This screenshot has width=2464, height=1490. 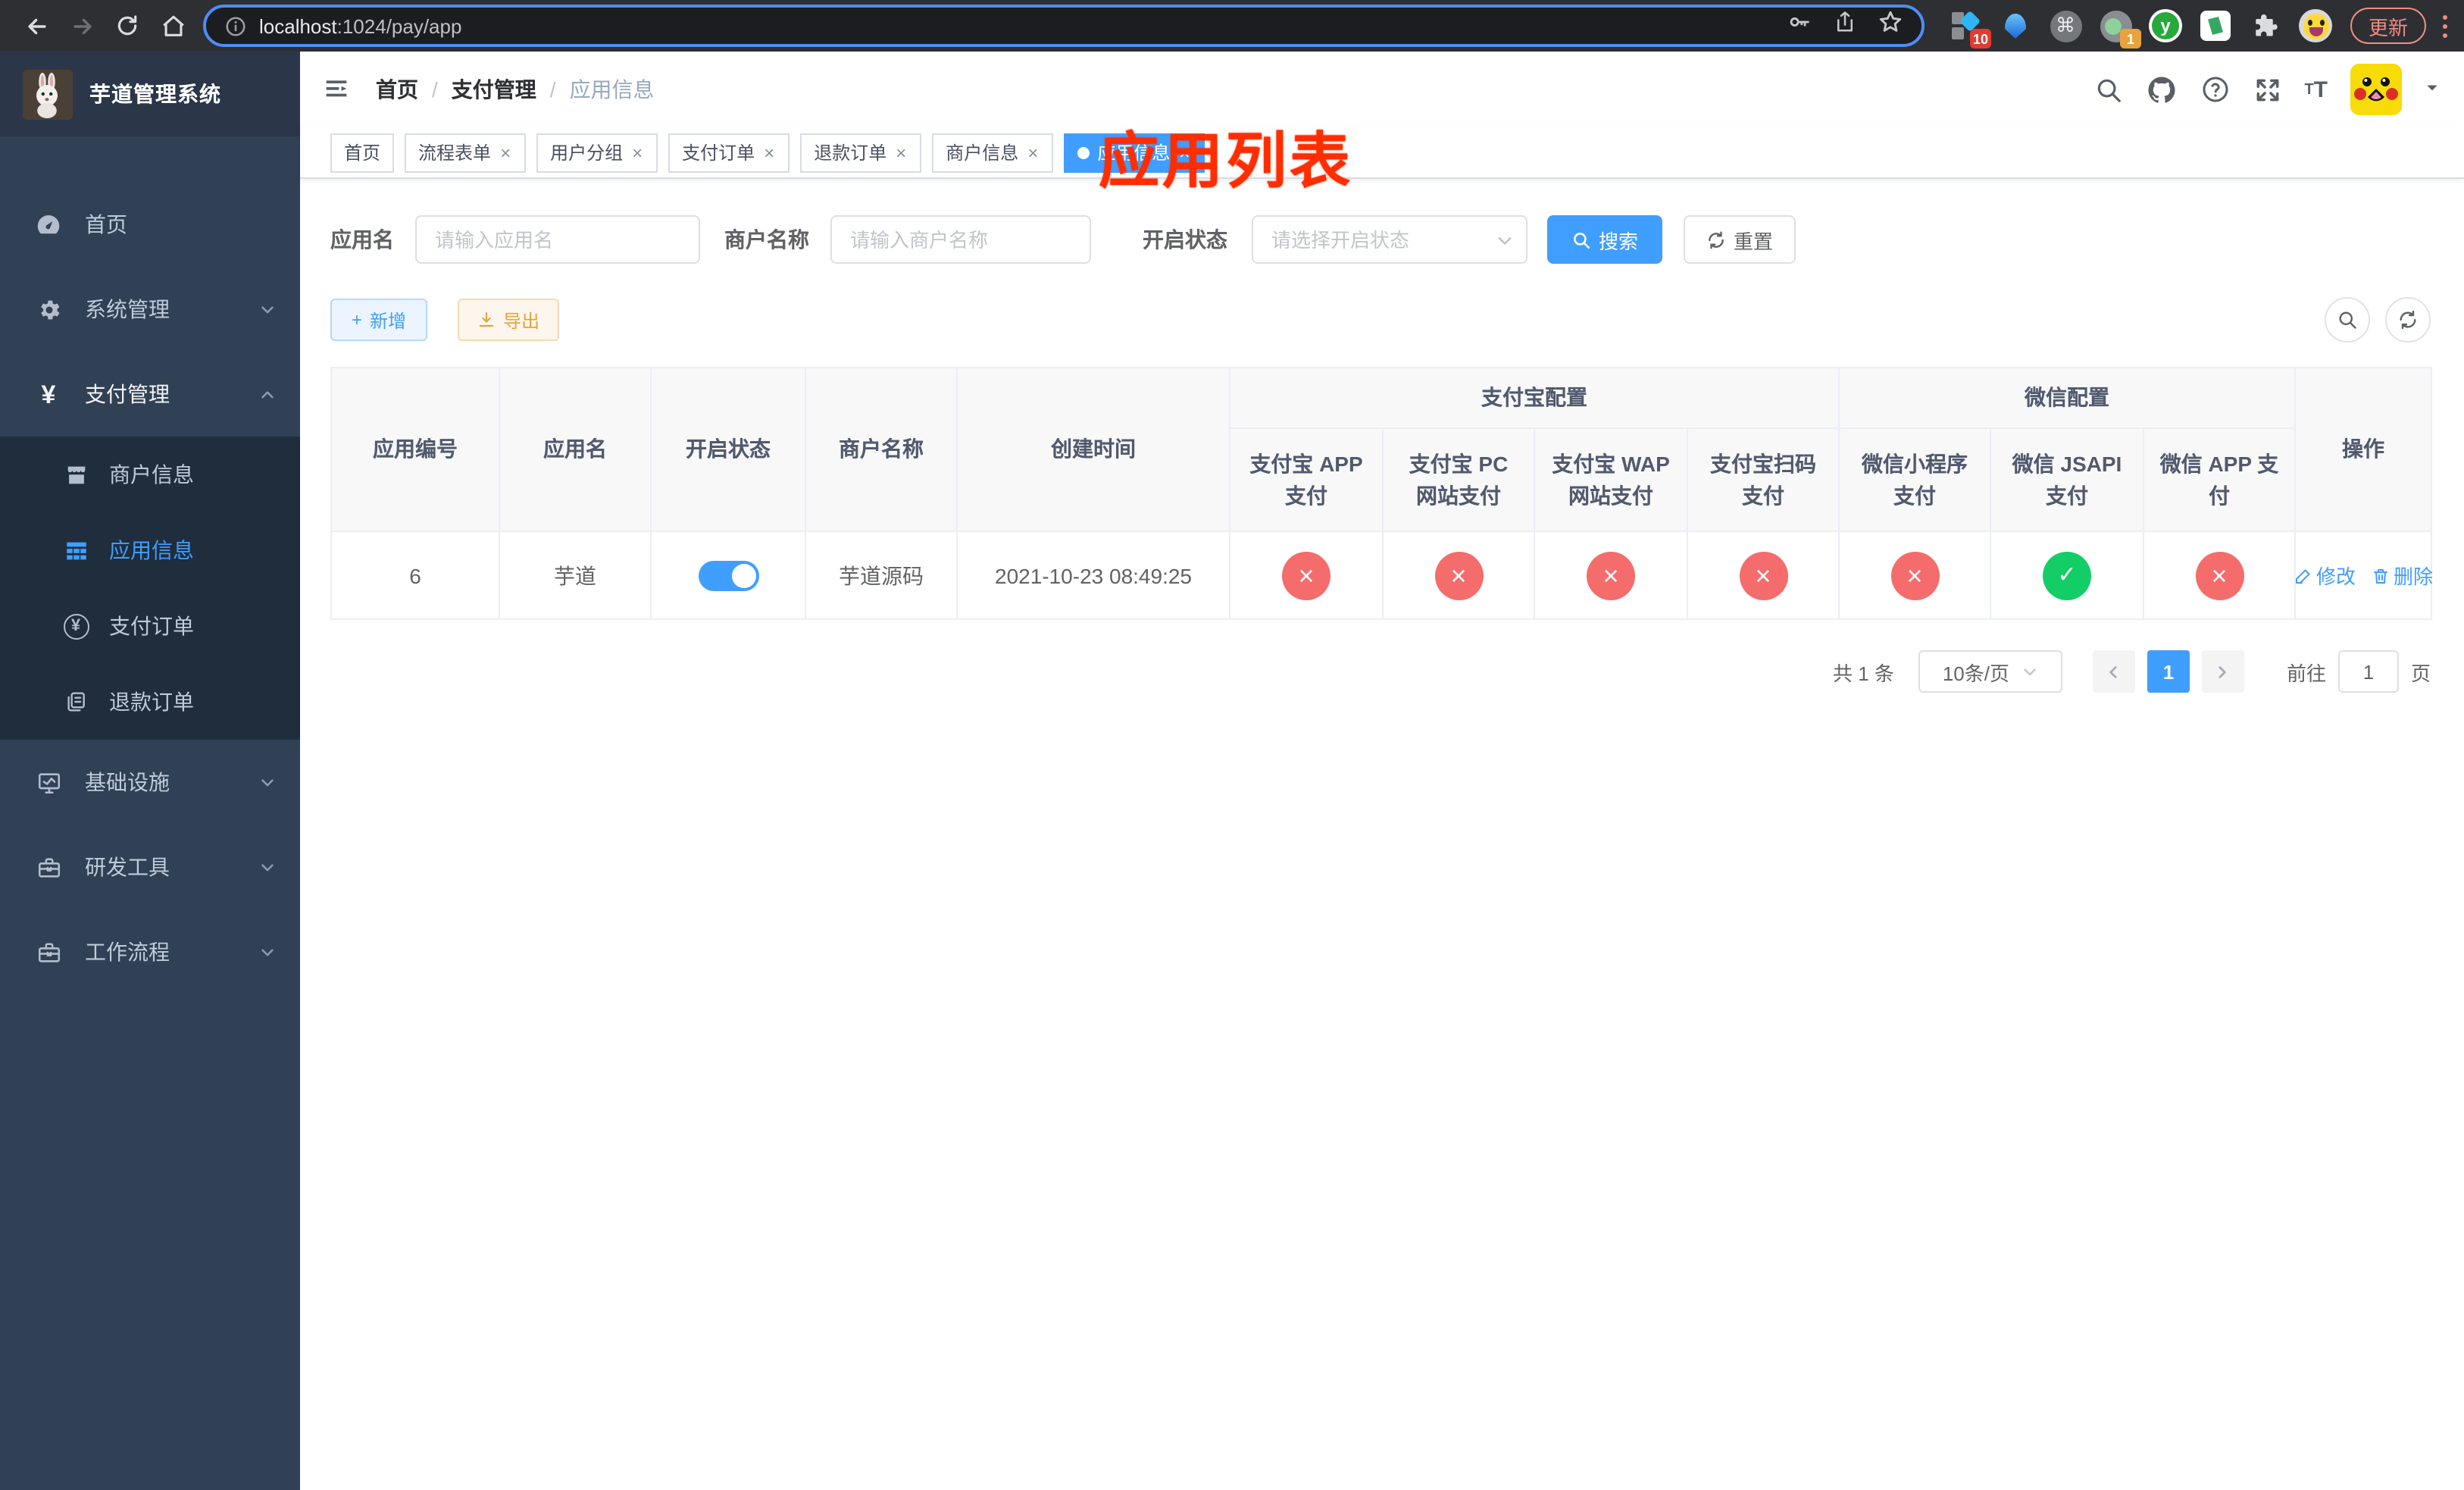 I want to click on sidebar-item-label: 工作流程, so click(x=127, y=952).